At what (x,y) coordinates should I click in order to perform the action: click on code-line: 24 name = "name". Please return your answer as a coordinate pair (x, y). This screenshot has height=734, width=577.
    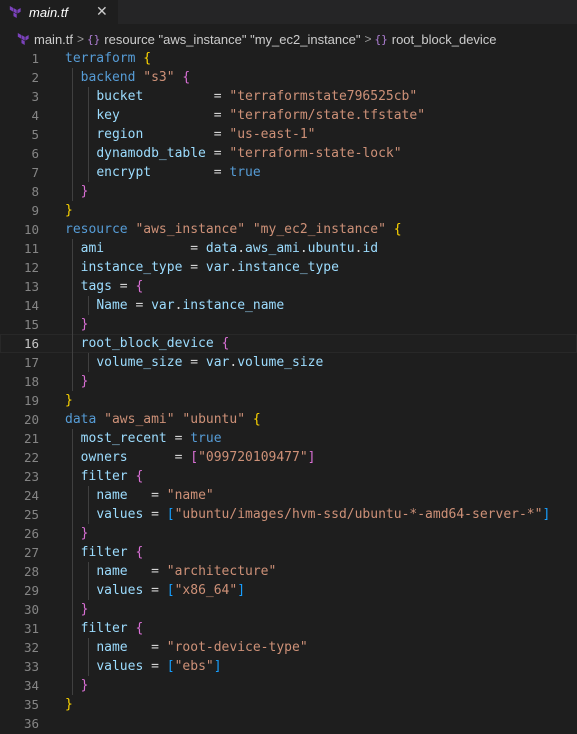
    Looking at the image, I should click on (288, 495).